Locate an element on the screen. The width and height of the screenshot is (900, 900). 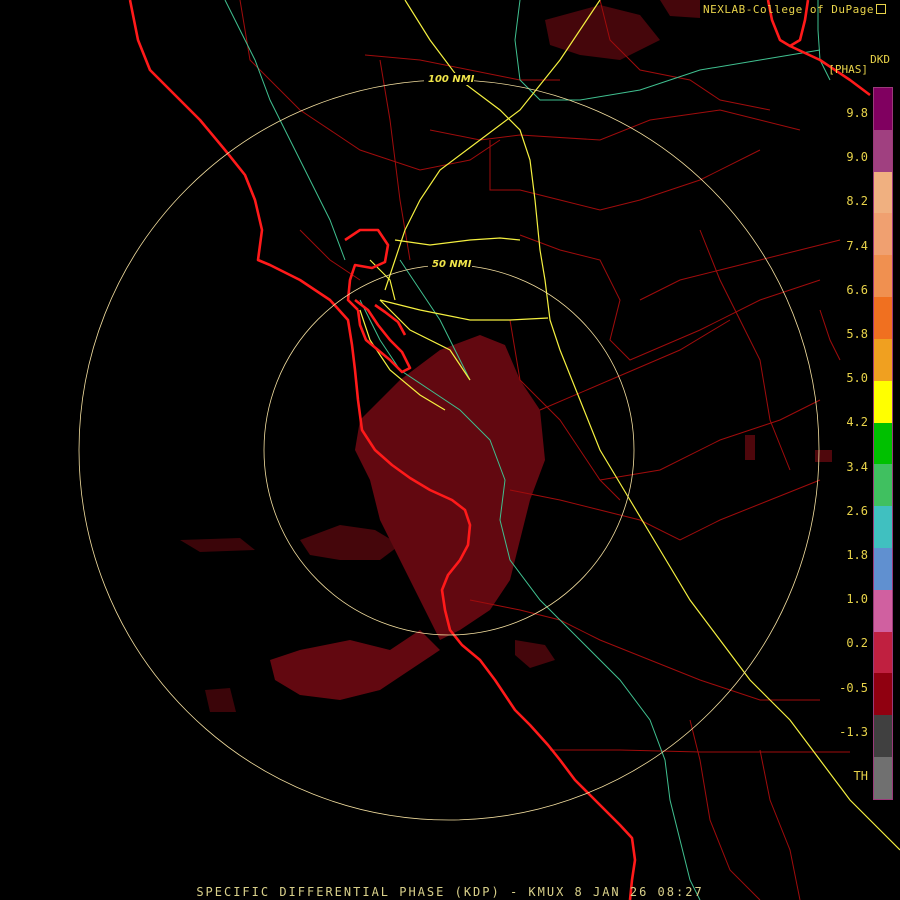
color-scale-label: 9.8 is located at coordinates (857, 113).